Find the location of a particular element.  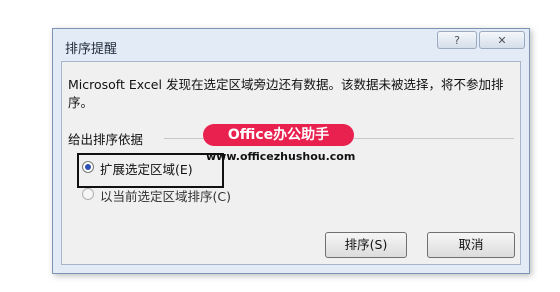

dialog-title: 排序提醒 is located at coordinates (91, 49).